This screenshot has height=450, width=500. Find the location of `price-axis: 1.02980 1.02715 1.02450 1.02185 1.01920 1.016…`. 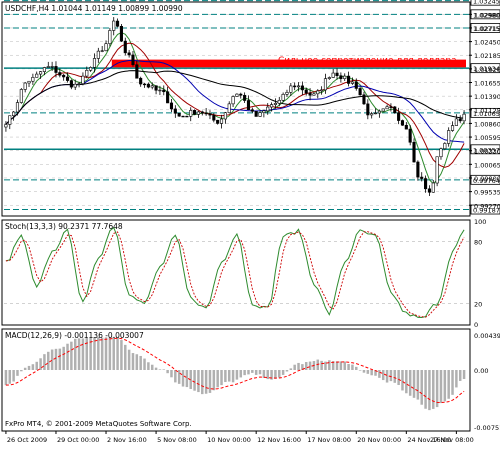

price-axis: 1.02980 1.02715 1.02450 1.02185 1.01920 1.016… is located at coordinates (484, 110).